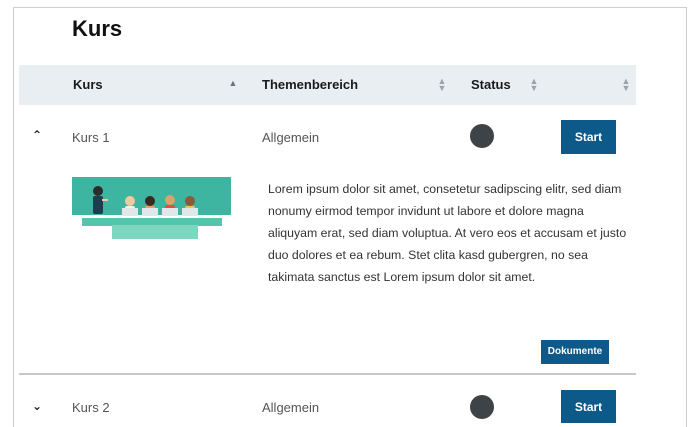  I want to click on classroom-illustration-icon, so click(151, 208).